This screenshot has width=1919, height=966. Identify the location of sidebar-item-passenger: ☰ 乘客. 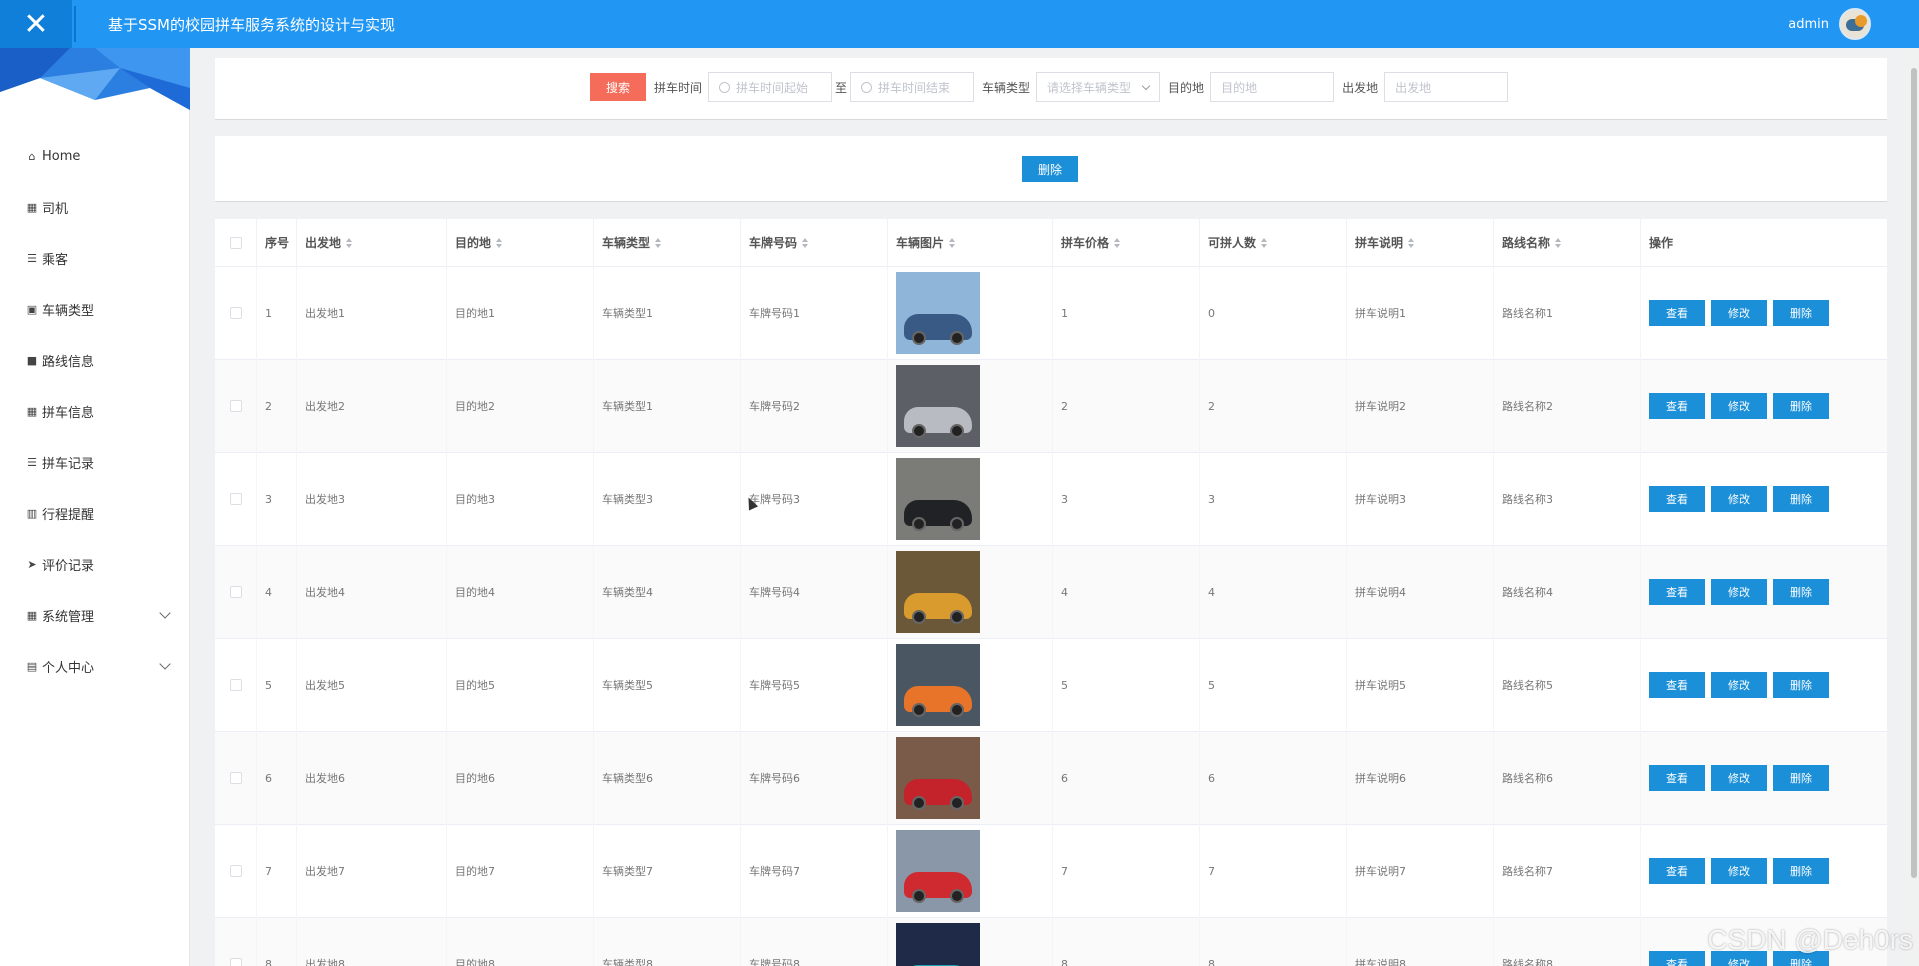
(94, 258).